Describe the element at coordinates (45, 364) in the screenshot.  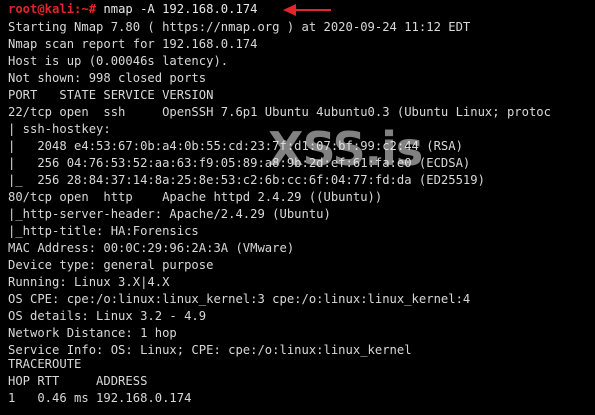
I see `output-line: TRACEROUTE` at that location.